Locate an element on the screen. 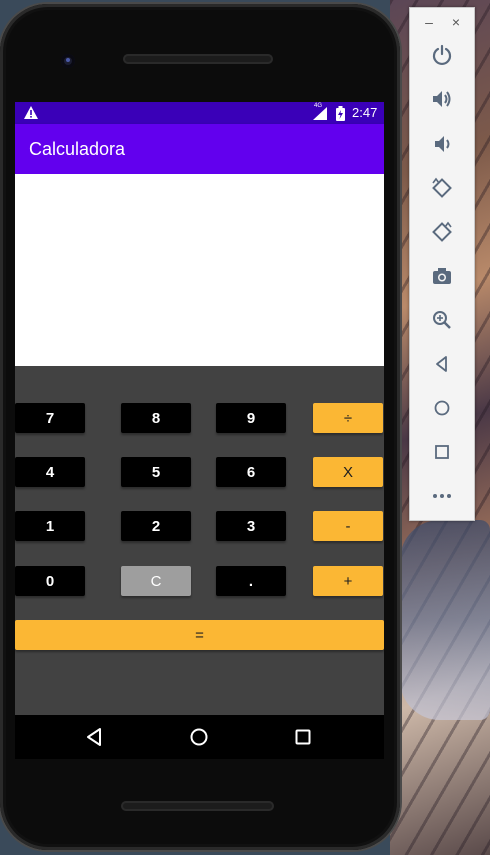 The image size is (490, 855). key-1: 1 is located at coordinates (50, 526).